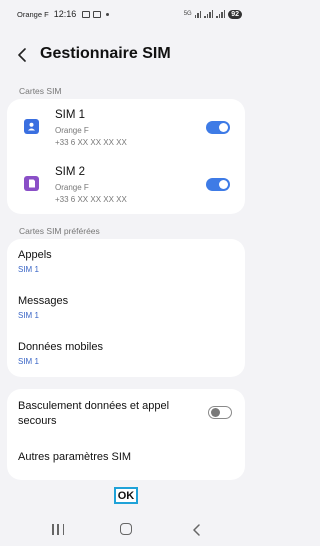 This screenshot has height=546, width=320. I want to click on header: Gestionnaire SIM, so click(126, 55).